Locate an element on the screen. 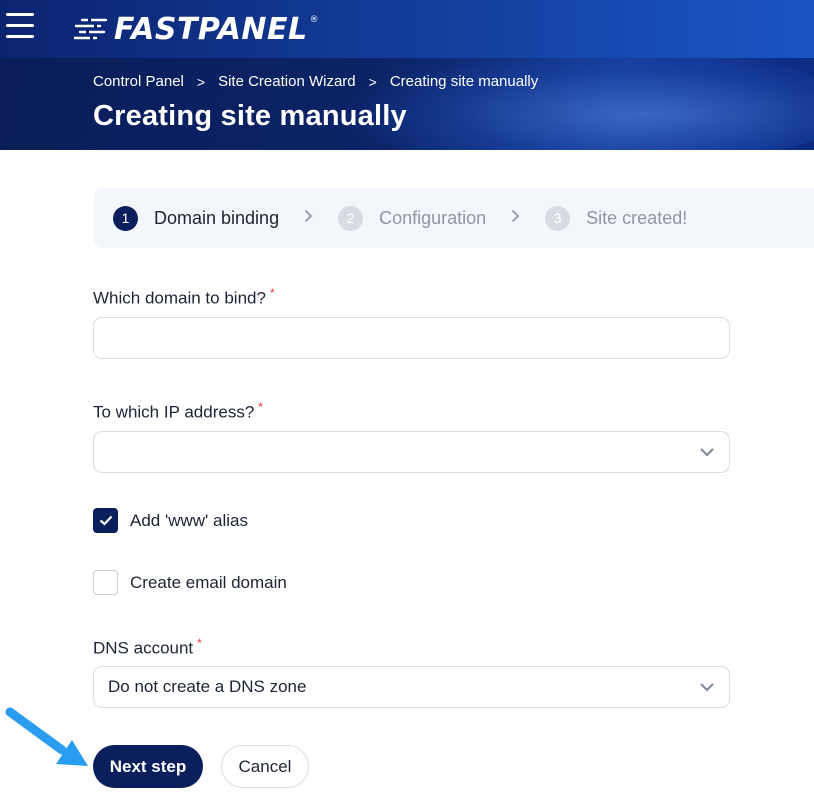 Image resolution: width=814 pixels, height=799 pixels. email-domain-label: Create email domain is located at coordinates (208, 582).